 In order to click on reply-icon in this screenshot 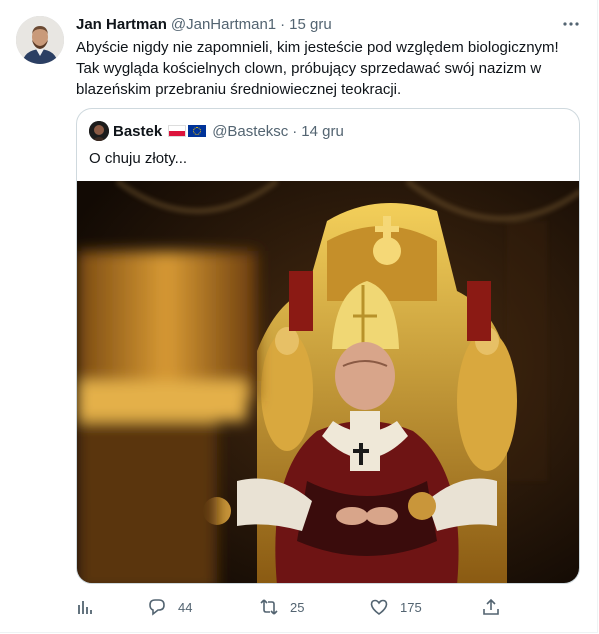, I will do `click(157, 607)`.